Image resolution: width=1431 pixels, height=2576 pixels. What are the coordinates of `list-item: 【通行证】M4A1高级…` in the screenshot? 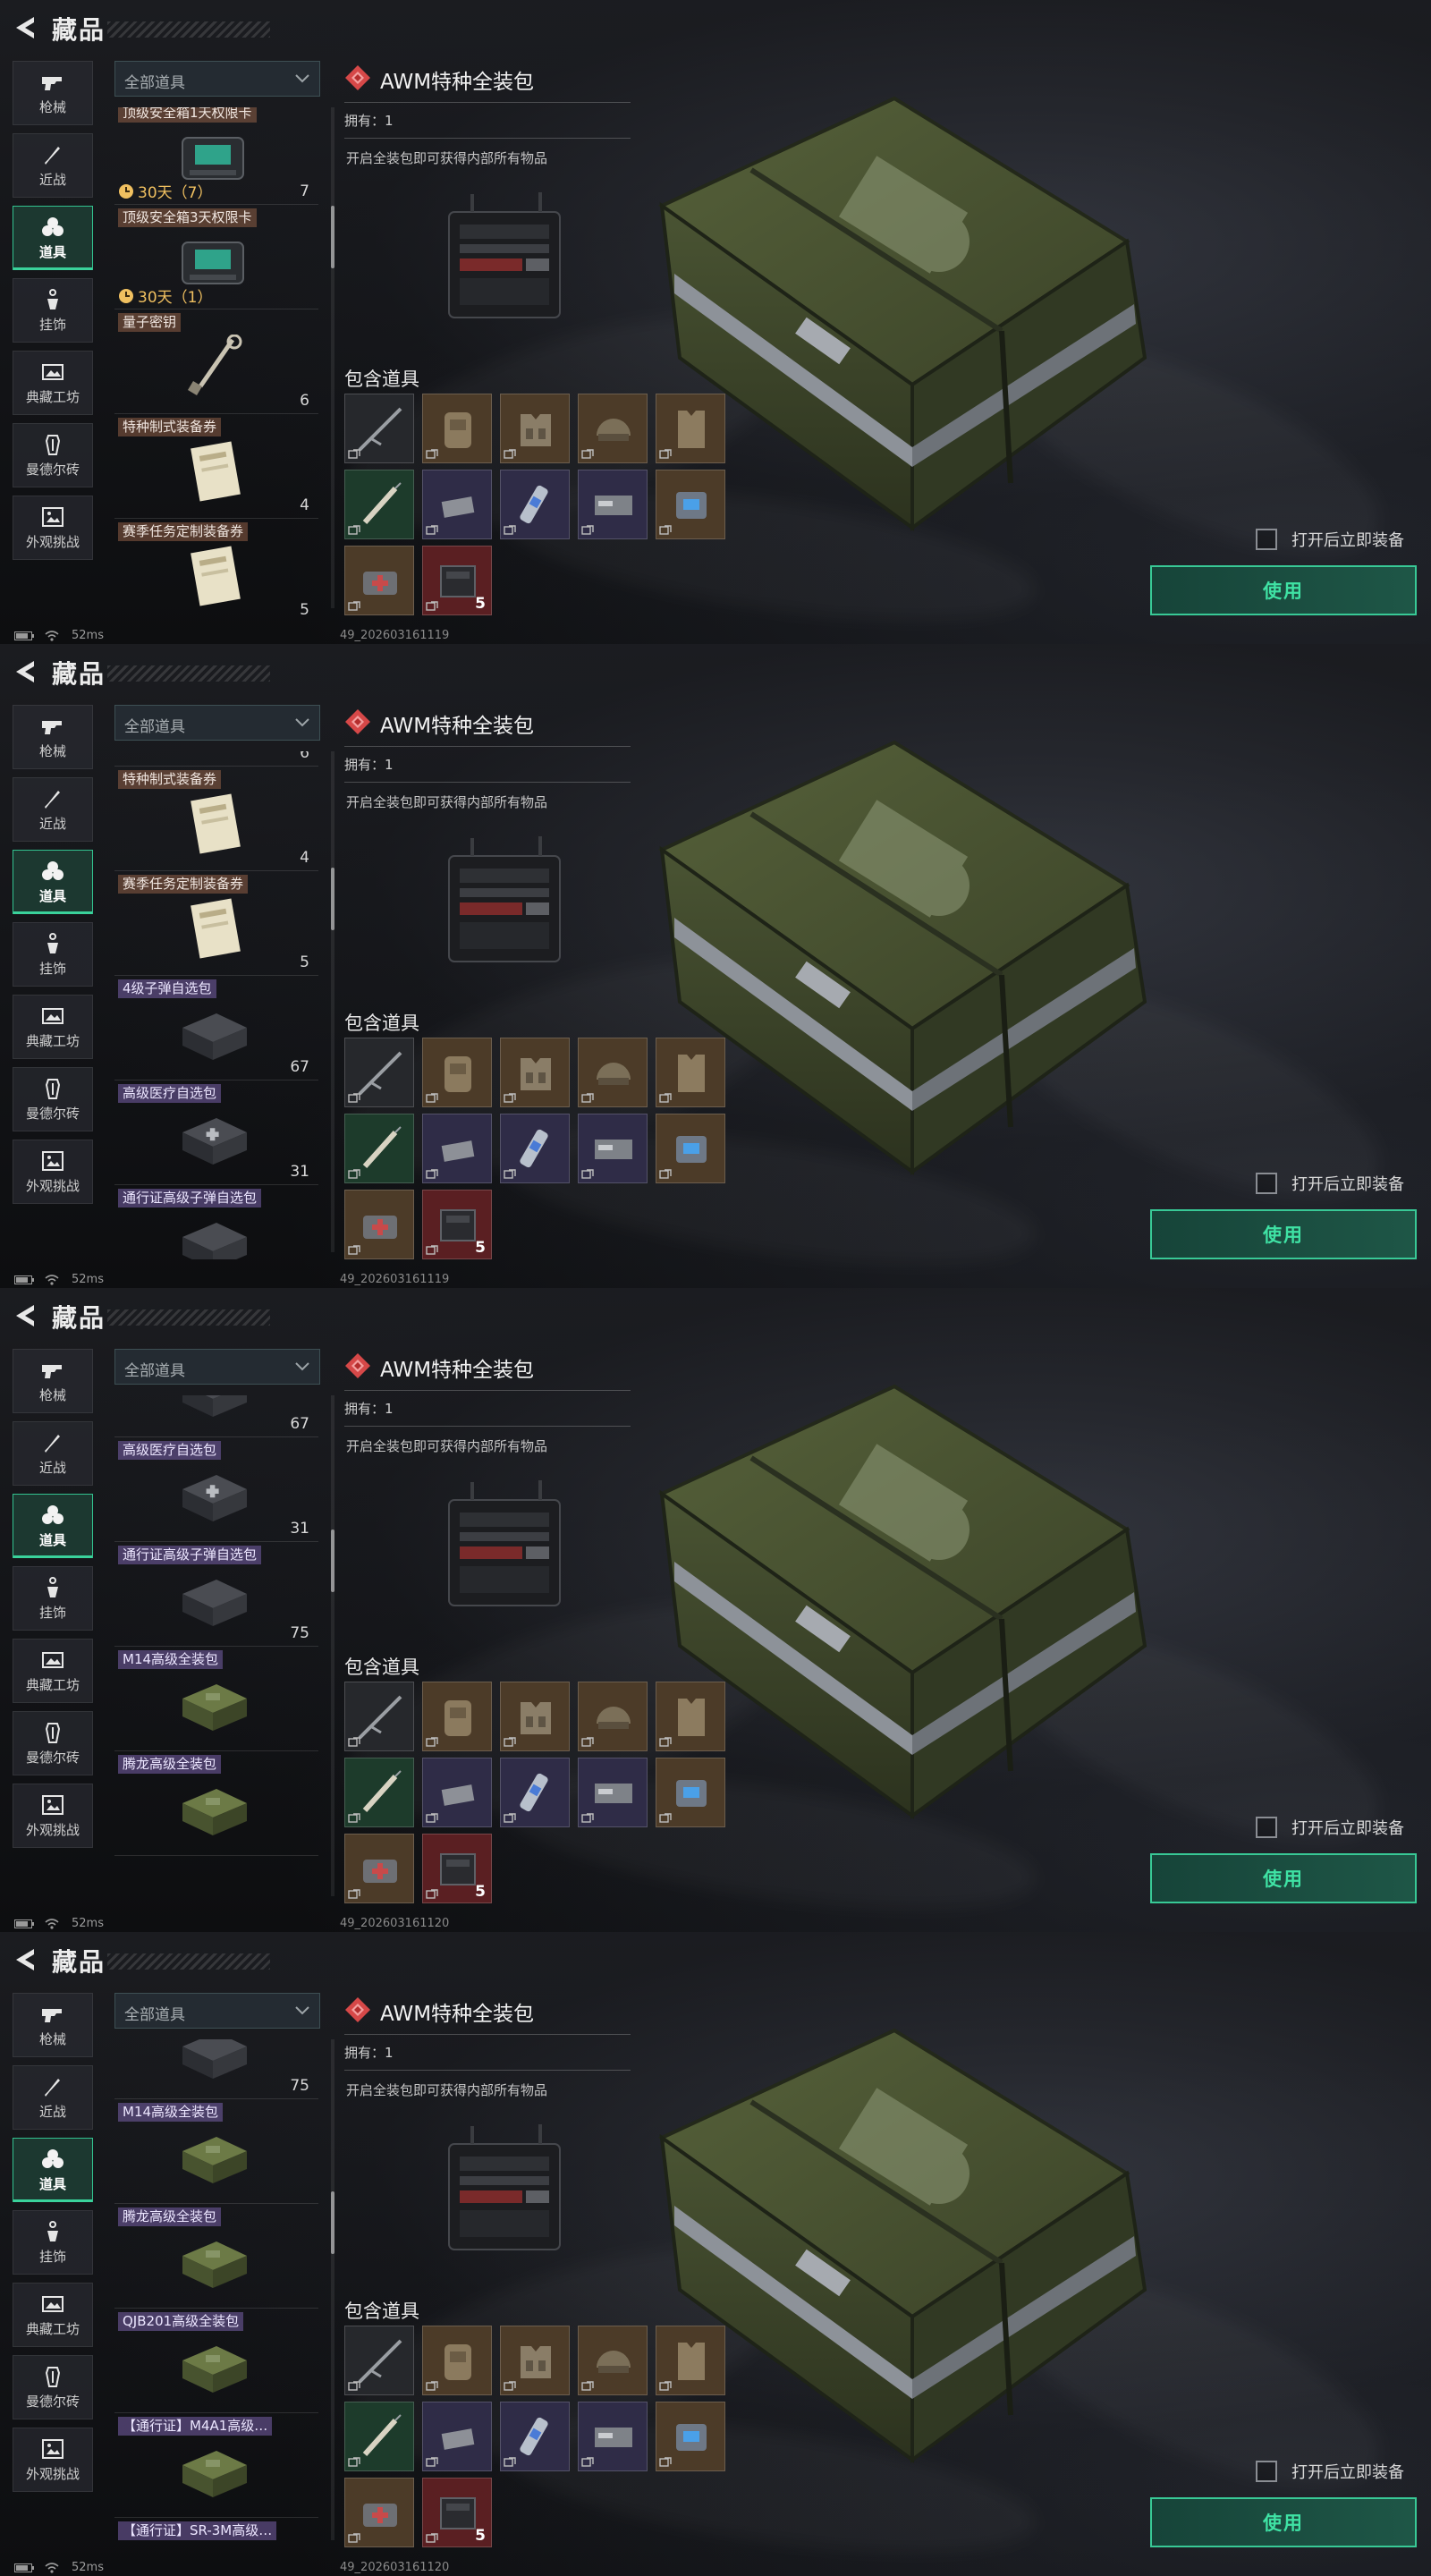 It's located at (216, 2465).